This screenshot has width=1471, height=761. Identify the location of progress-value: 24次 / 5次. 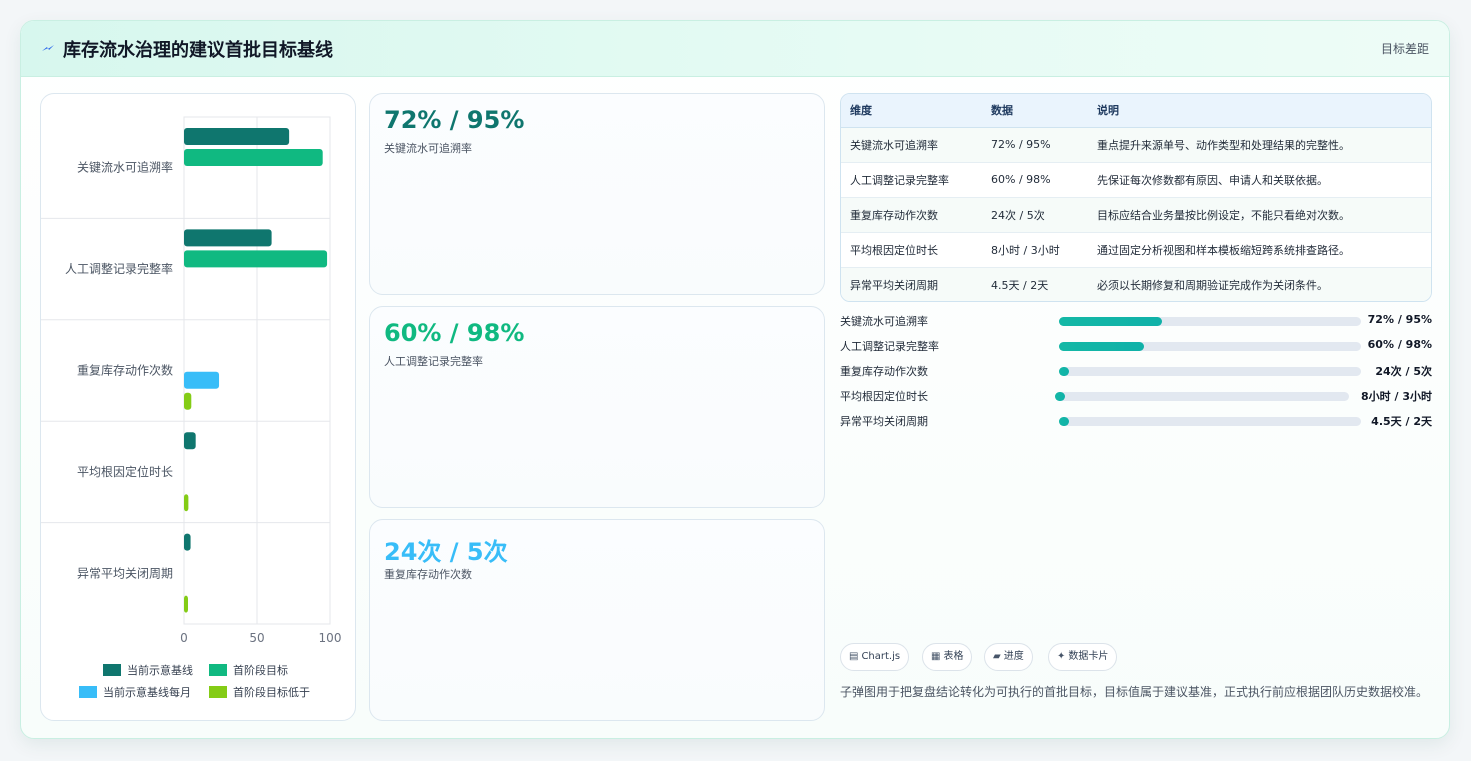
(1403, 371).